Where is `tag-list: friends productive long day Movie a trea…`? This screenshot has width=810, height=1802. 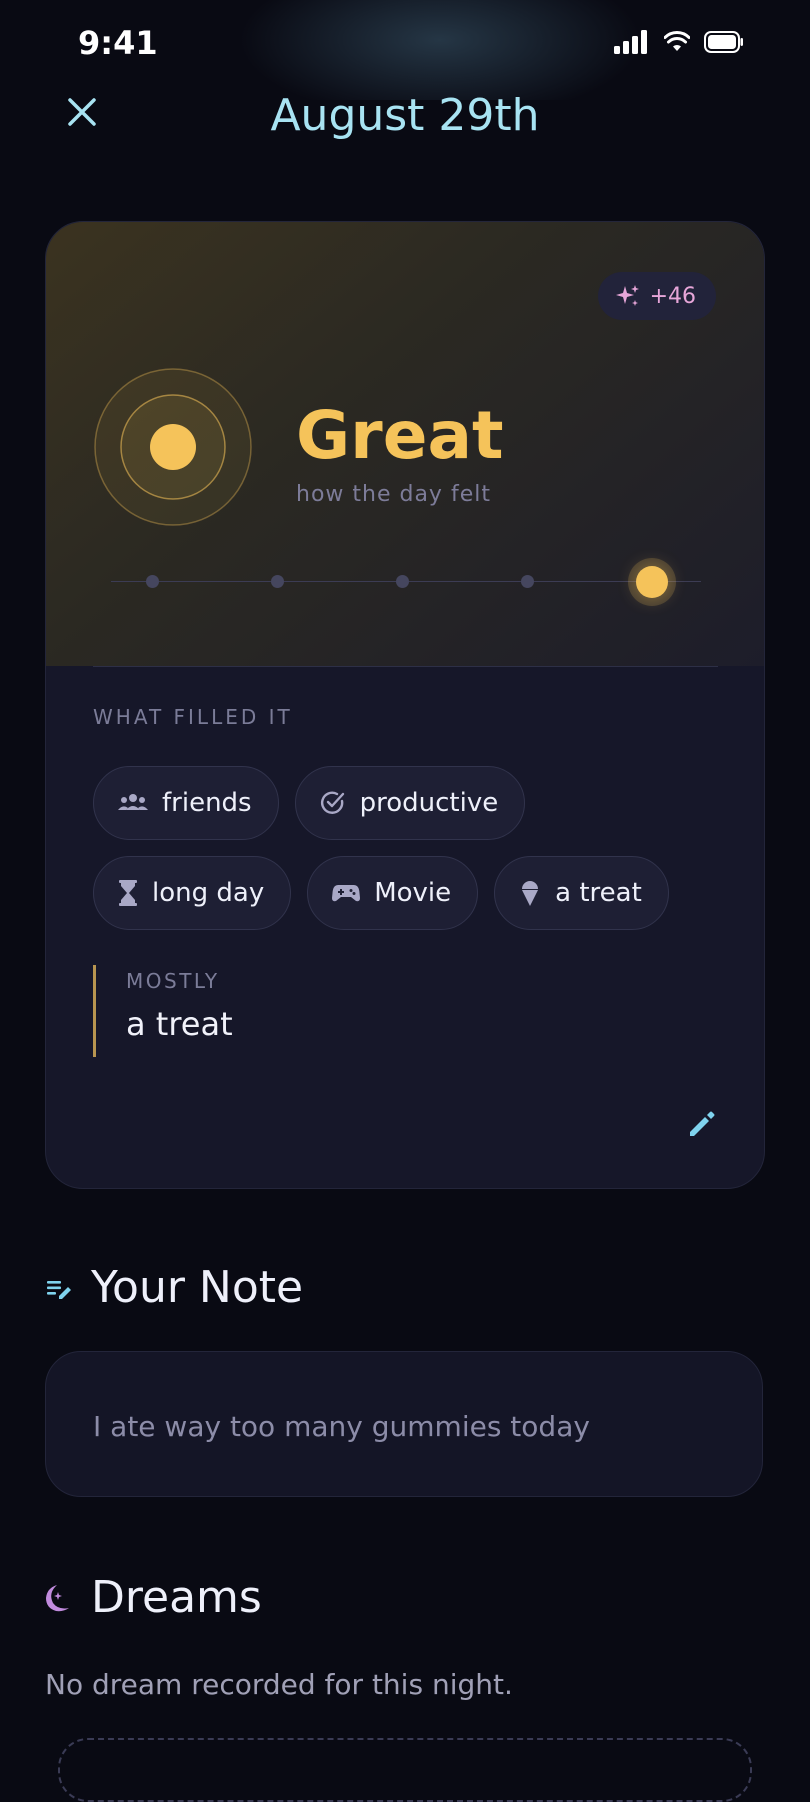
tag-list: friends productive long day Movie a trea… is located at coordinates (413, 856).